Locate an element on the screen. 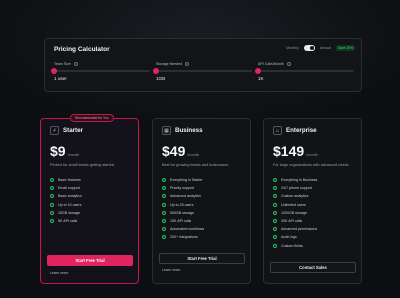 The height and width of the screenshot is (298, 400). feature-item: ✓ Audit logs is located at coordinates (295, 237).